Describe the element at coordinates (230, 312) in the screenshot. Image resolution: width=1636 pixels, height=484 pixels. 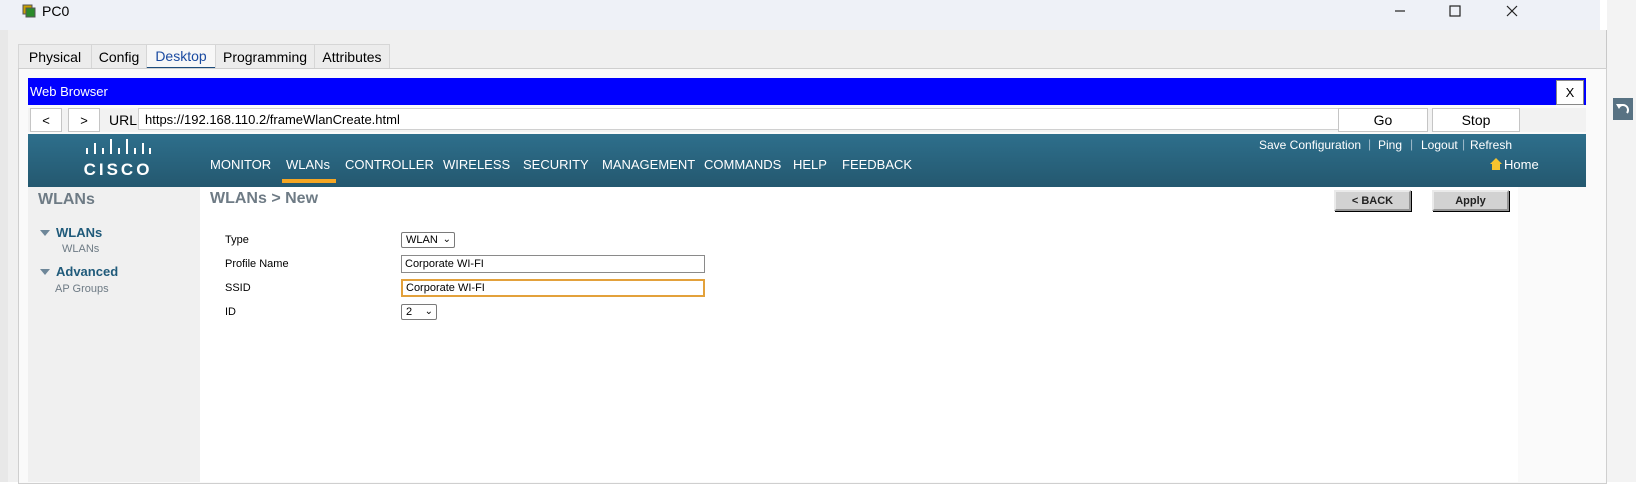
I see `id-label: ID` at that location.